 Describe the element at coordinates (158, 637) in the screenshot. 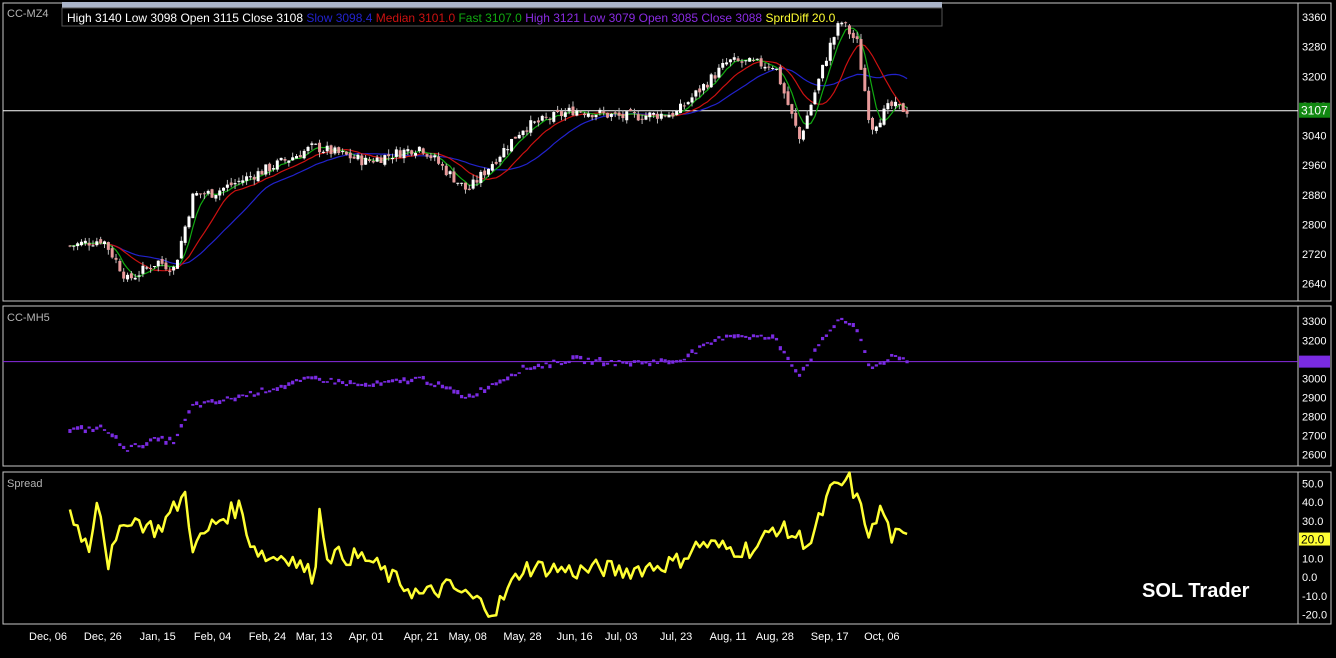

I see `date-tick-label: Jan, 15` at that location.